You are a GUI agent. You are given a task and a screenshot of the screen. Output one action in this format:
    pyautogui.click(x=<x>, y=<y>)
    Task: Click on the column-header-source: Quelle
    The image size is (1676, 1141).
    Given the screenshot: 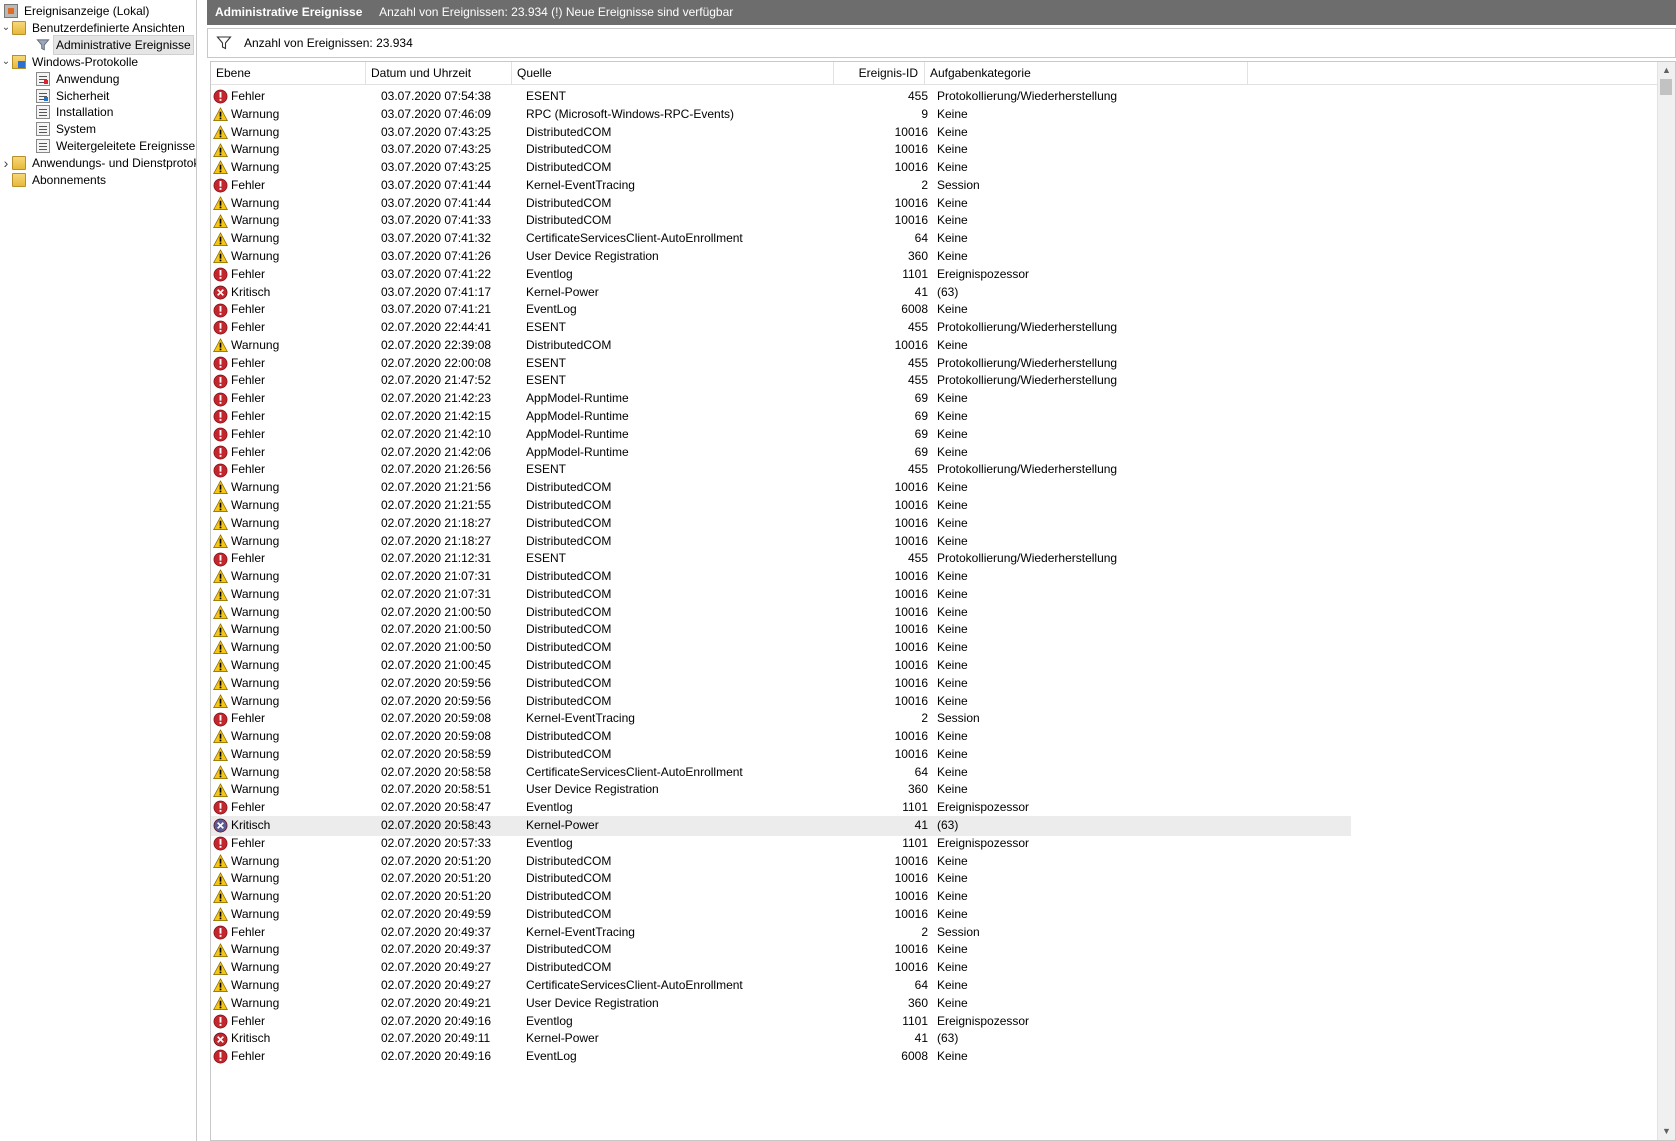 What is the action you would take?
    pyautogui.click(x=673, y=73)
    